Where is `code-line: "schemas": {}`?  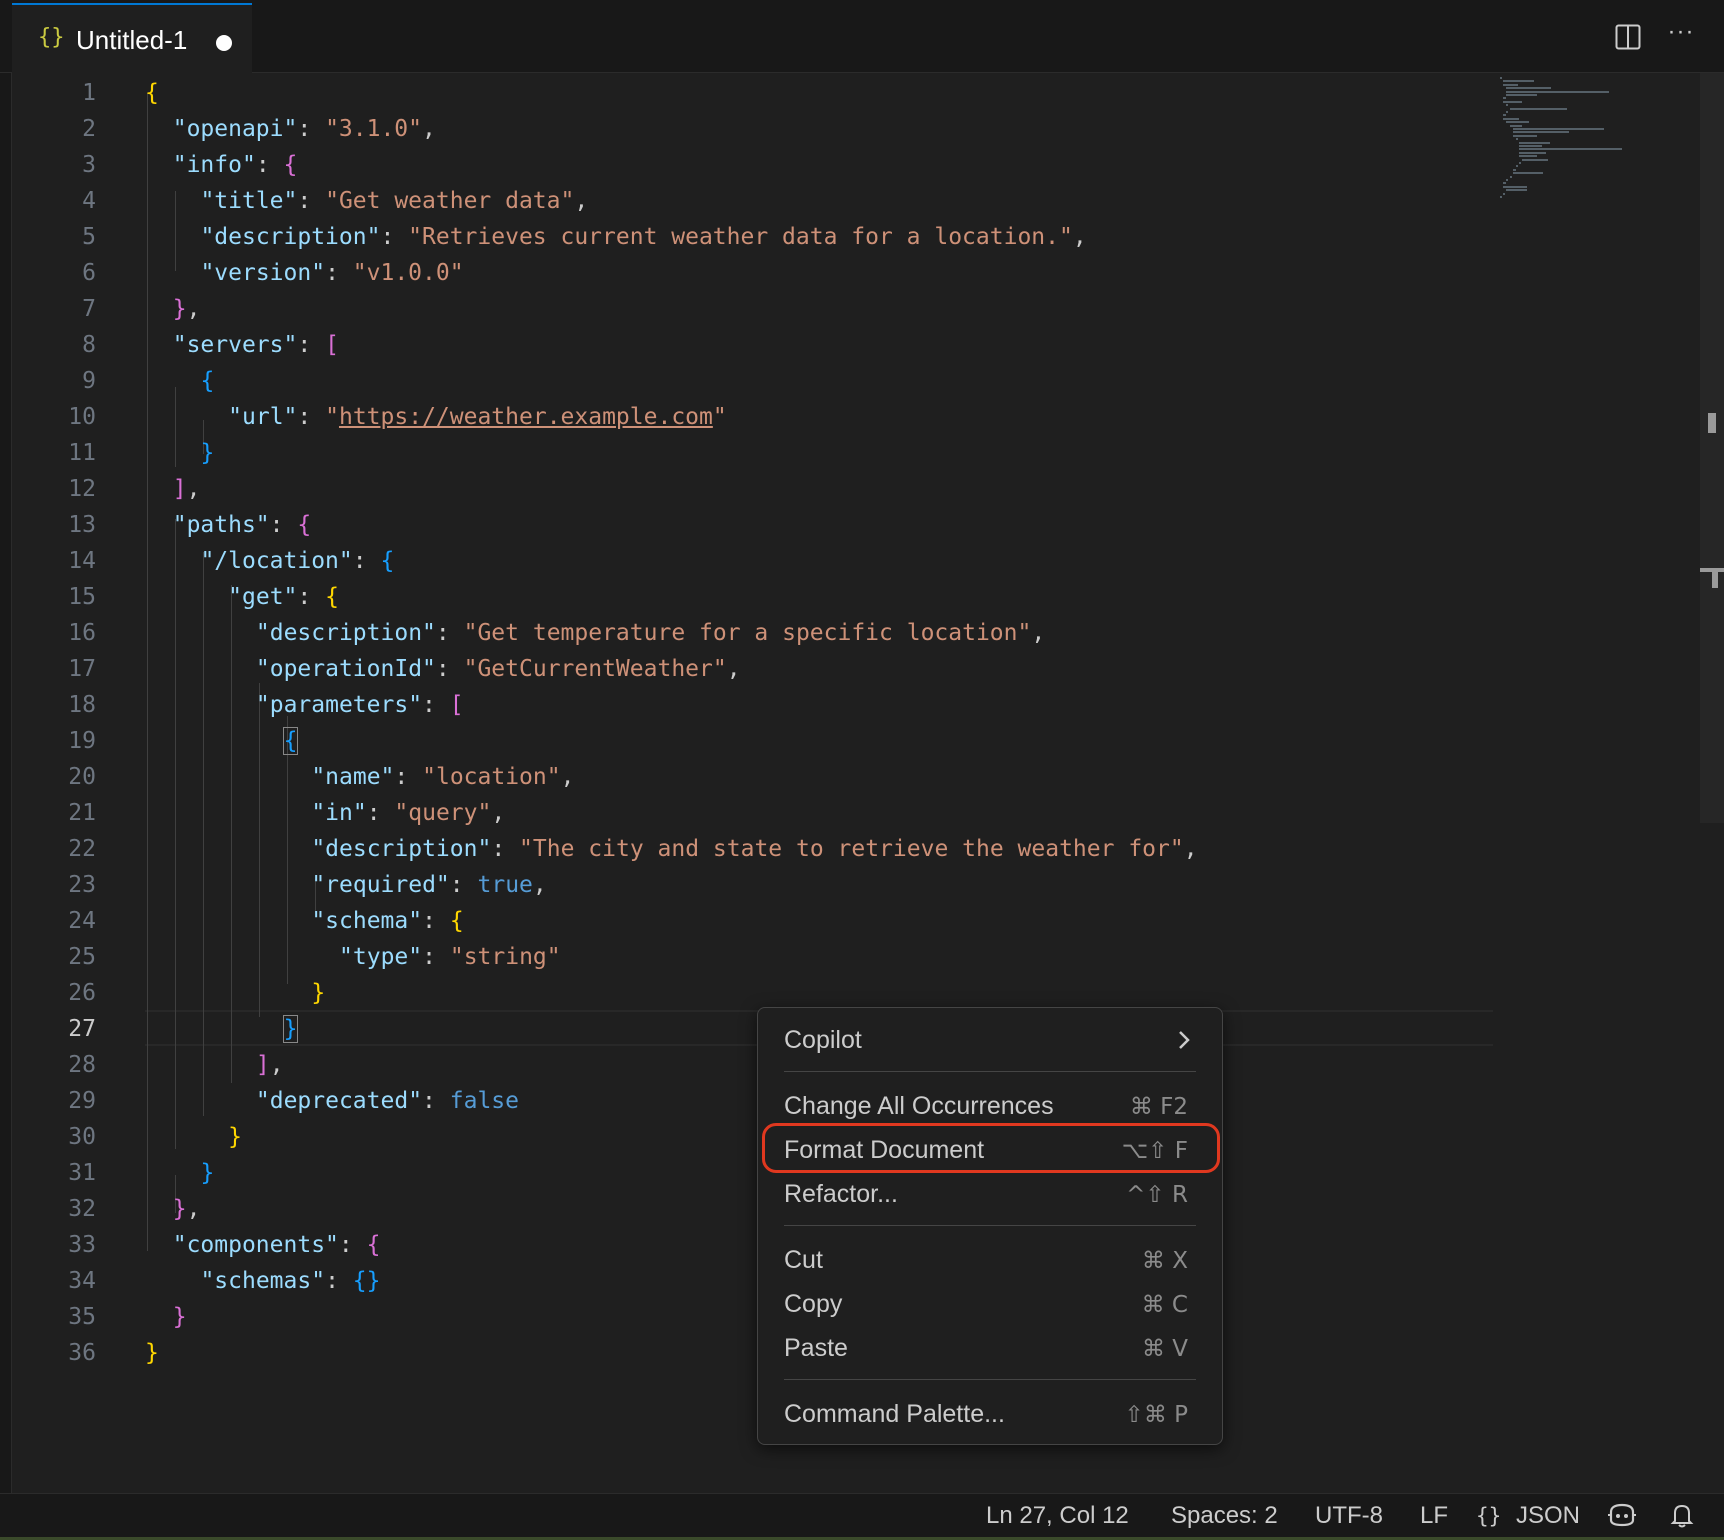 code-line: "schemas": {} is located at coordinates (262, 1281).